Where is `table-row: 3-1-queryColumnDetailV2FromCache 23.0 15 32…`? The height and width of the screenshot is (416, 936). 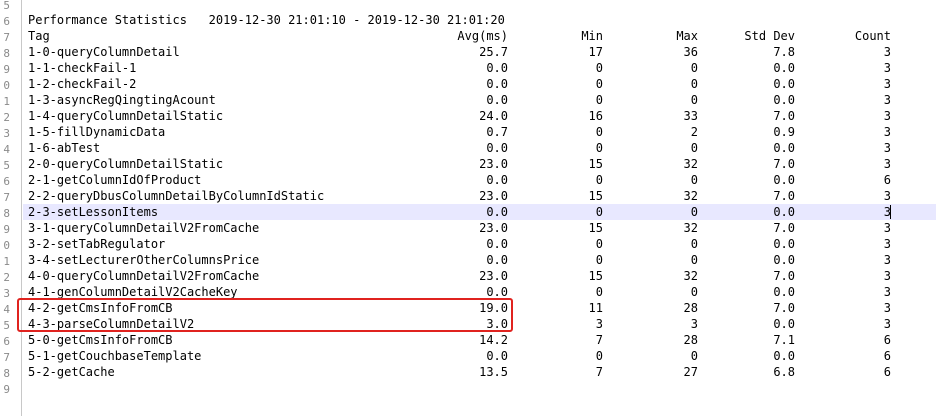 table-row: 3-1-queryColumnDetailV2FromCache 23.0 15 32… is located at coordinates (479, 228).